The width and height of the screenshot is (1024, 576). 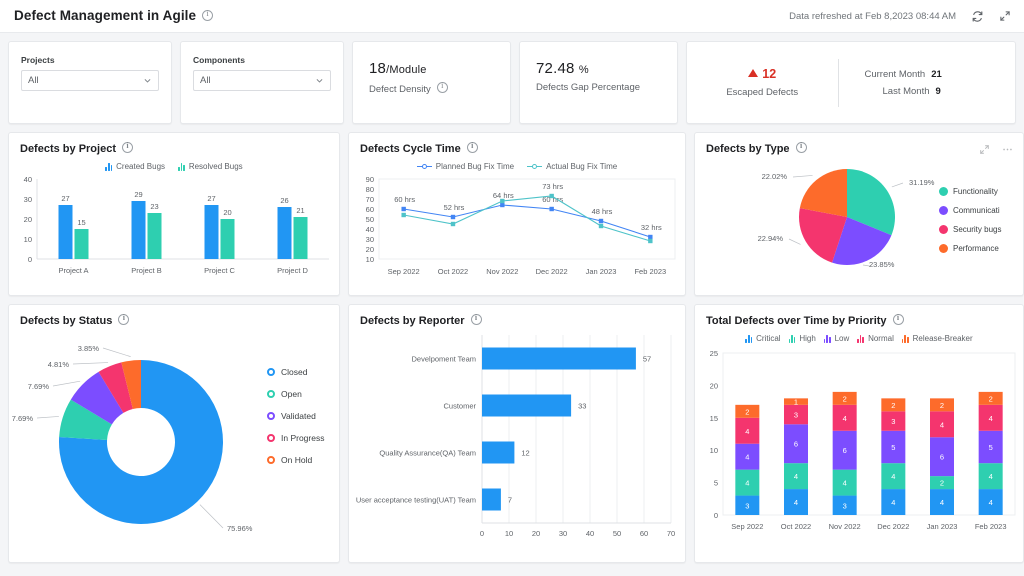 What do you see at coordinates (33, 80) in the screenshot?
I see `filter-projects-value: All` at bounding box center [33, 80].